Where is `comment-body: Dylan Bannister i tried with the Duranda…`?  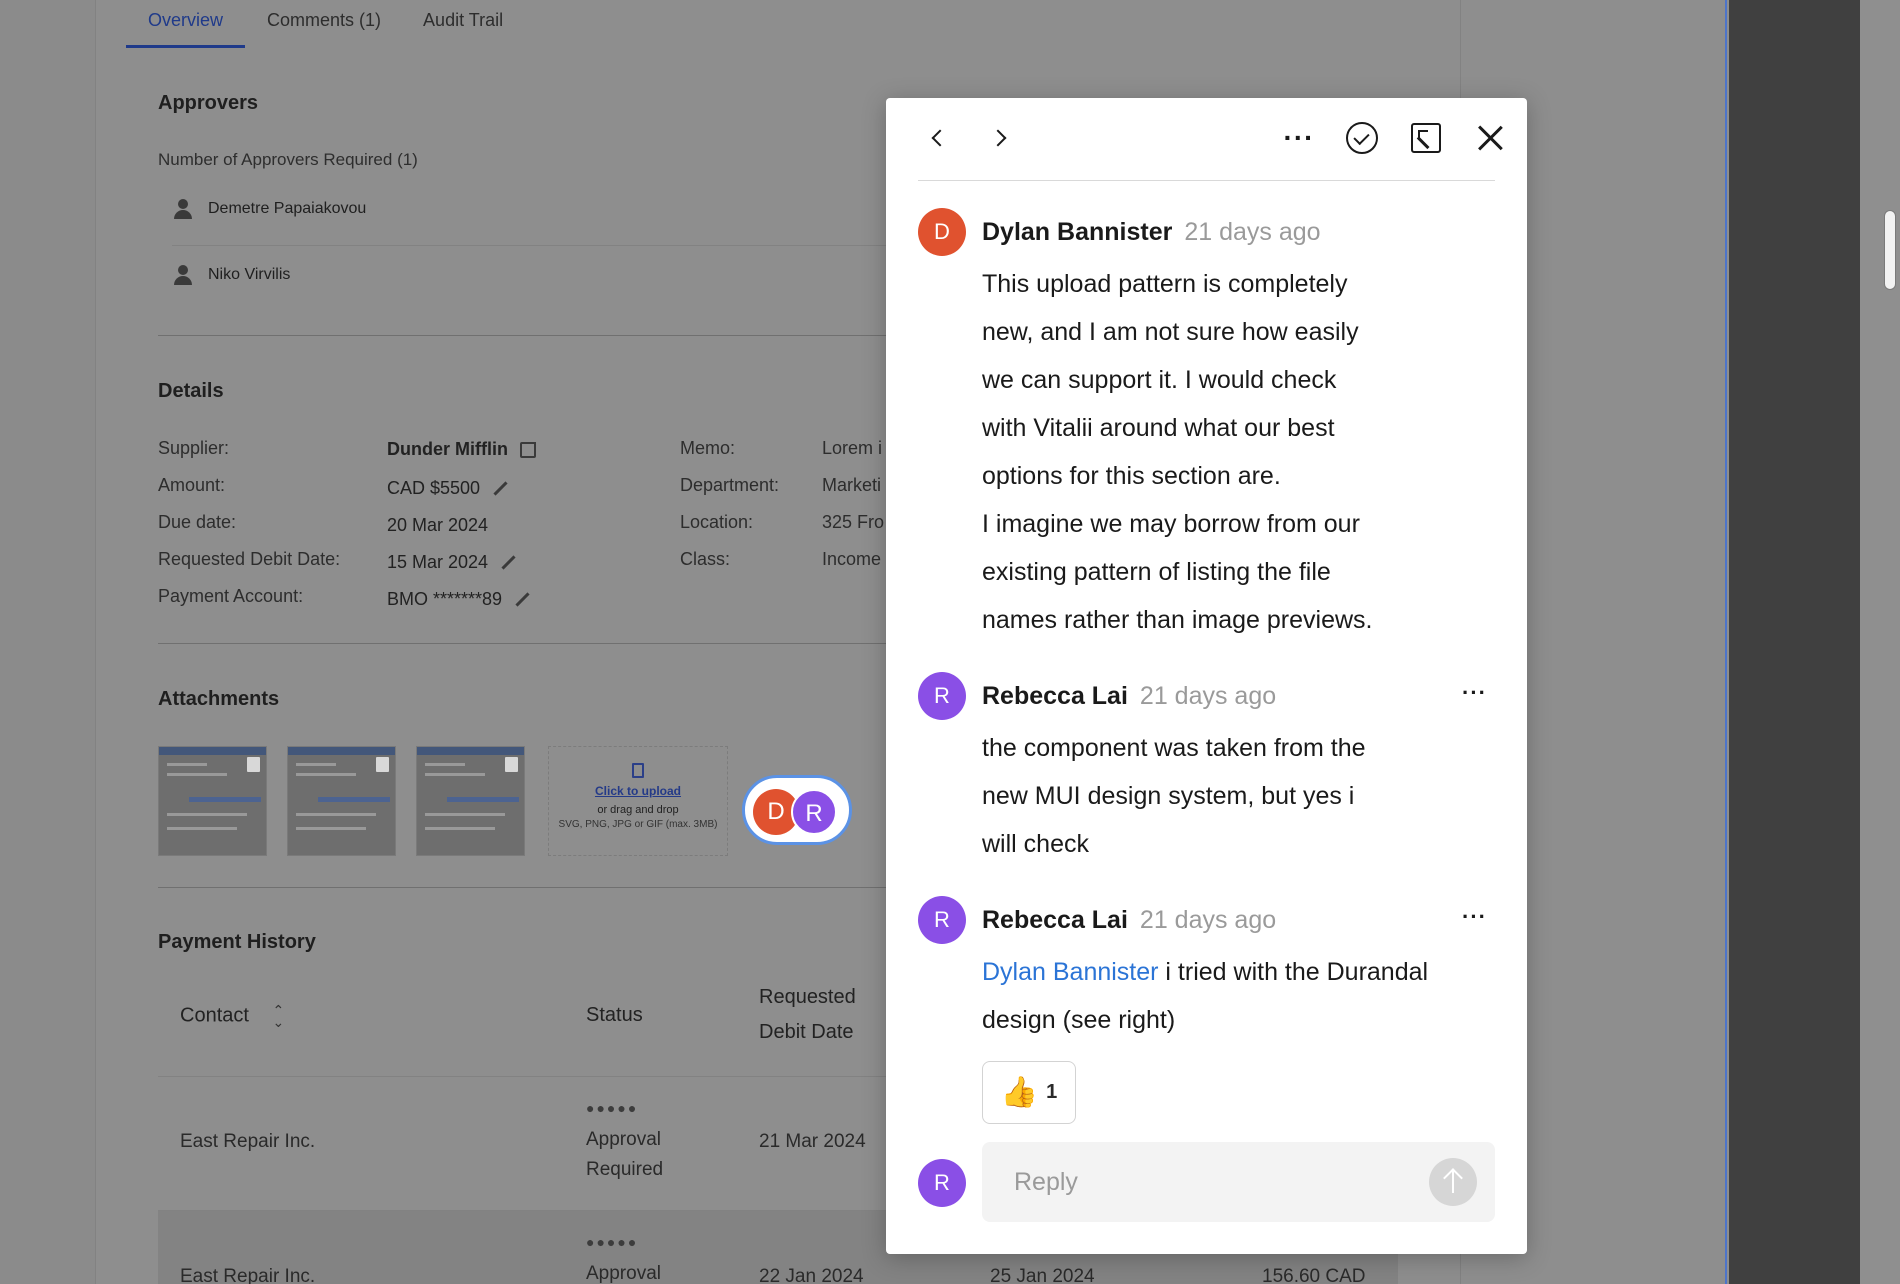 comment-body: Dylan Bannister i tried with the Duranda… is located at coordinates (1205, 996).